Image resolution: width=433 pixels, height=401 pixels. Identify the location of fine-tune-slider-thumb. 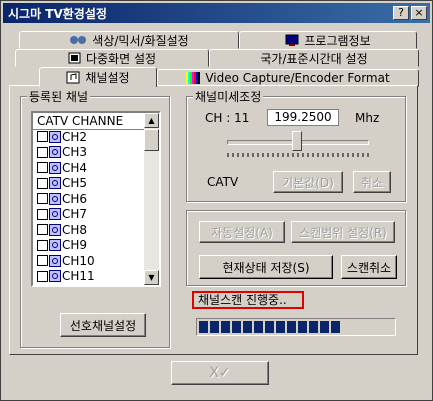
(297, 141).